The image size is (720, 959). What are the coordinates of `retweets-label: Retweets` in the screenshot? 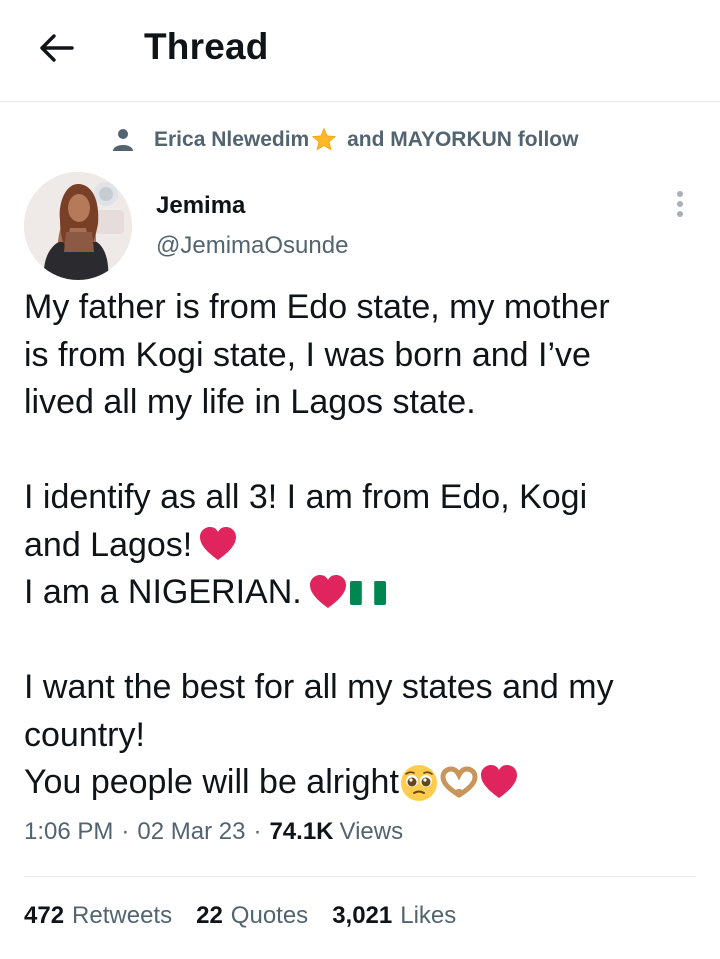 It's located at (122, 915).